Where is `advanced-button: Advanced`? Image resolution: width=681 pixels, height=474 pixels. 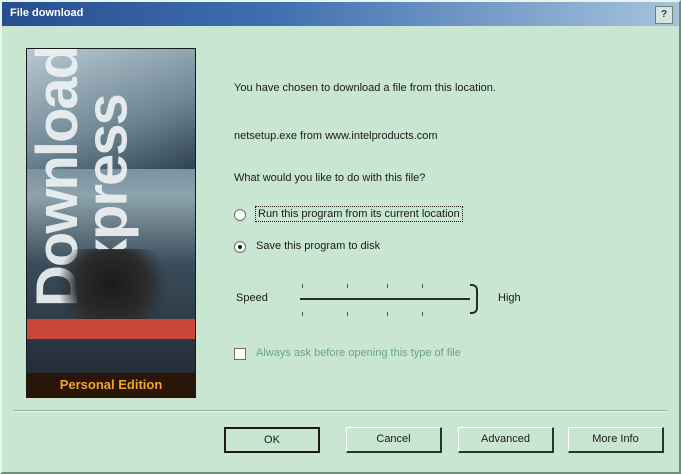
advanced-button: Advanced is located at coordinates (506, 440).